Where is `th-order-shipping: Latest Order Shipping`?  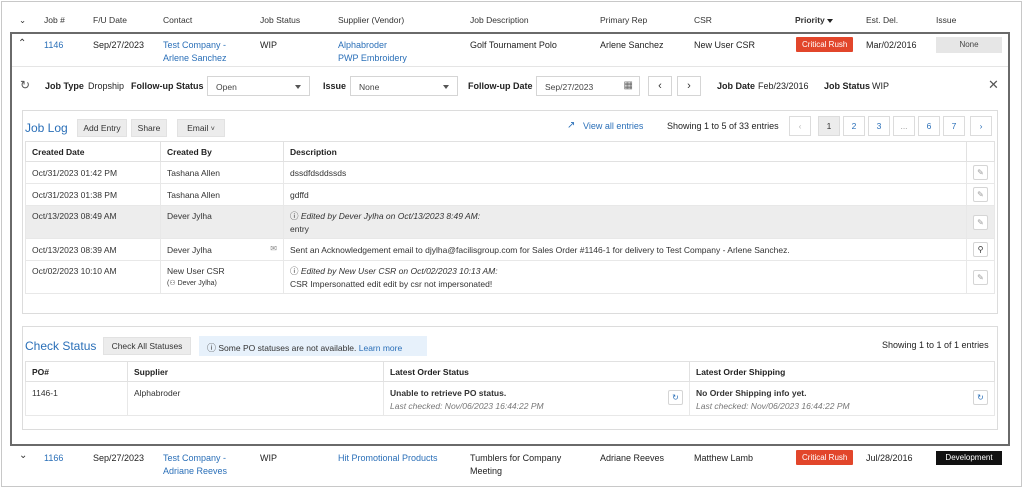
th-order-shipping: Latest Order Shipping is located at coordinates (842, 371).